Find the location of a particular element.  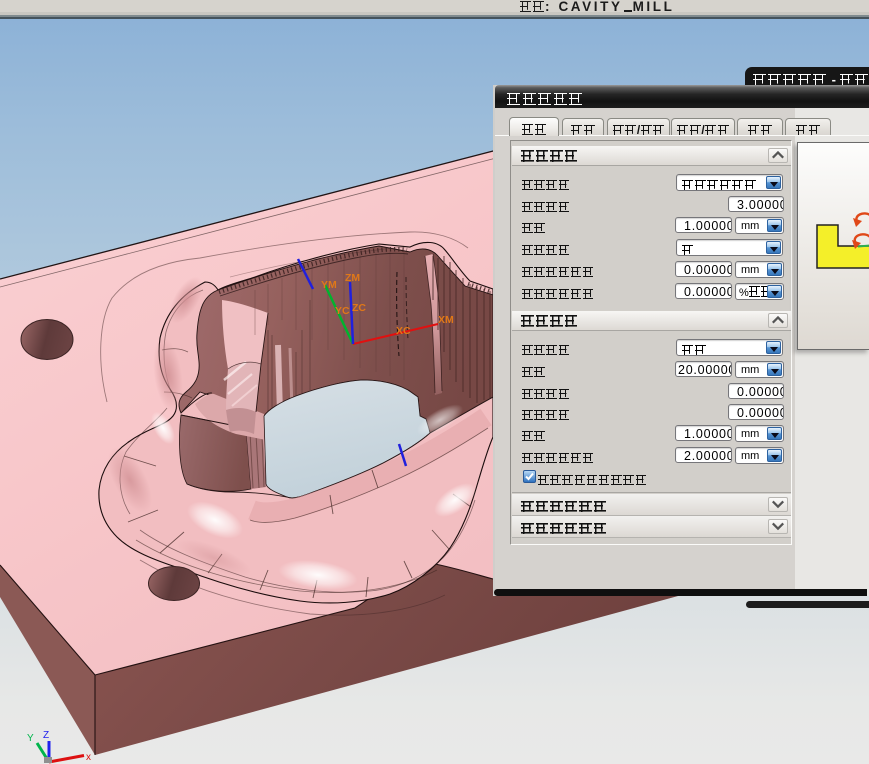

svg-text: Z is located at coordinates (46, 735).